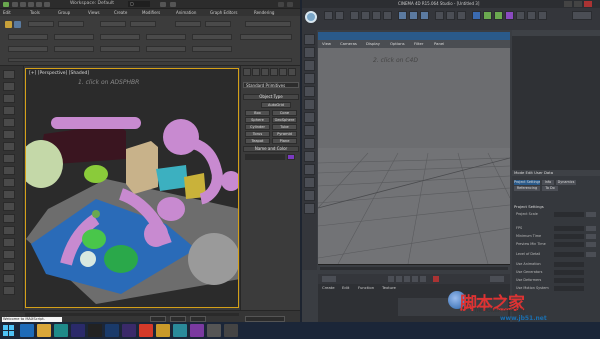 This screenshot has height=339, width=600. What do you see at coordinates (257, 141) in the screenshot?
I see `teapot-button: Teapot` at bounding box center [257, 141].